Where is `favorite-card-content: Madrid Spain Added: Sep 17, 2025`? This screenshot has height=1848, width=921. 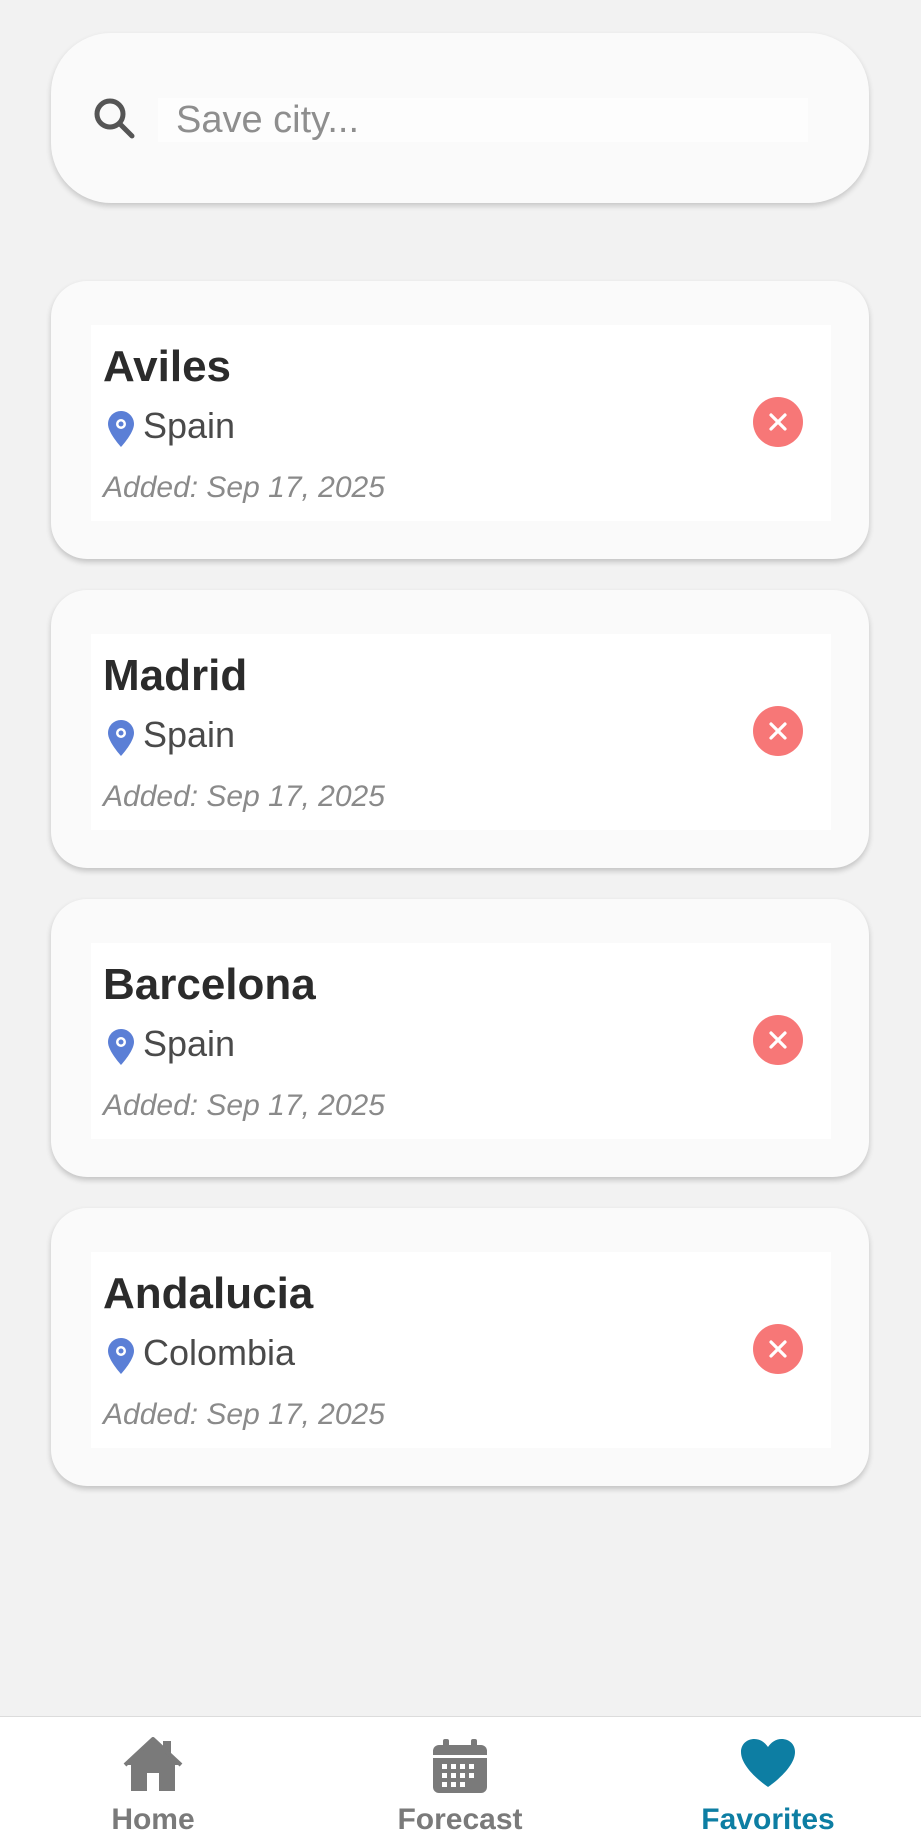
favorite-card-content: Madrid Spain Added: Sep 17, 2025 is located at coordinates (461, 732).